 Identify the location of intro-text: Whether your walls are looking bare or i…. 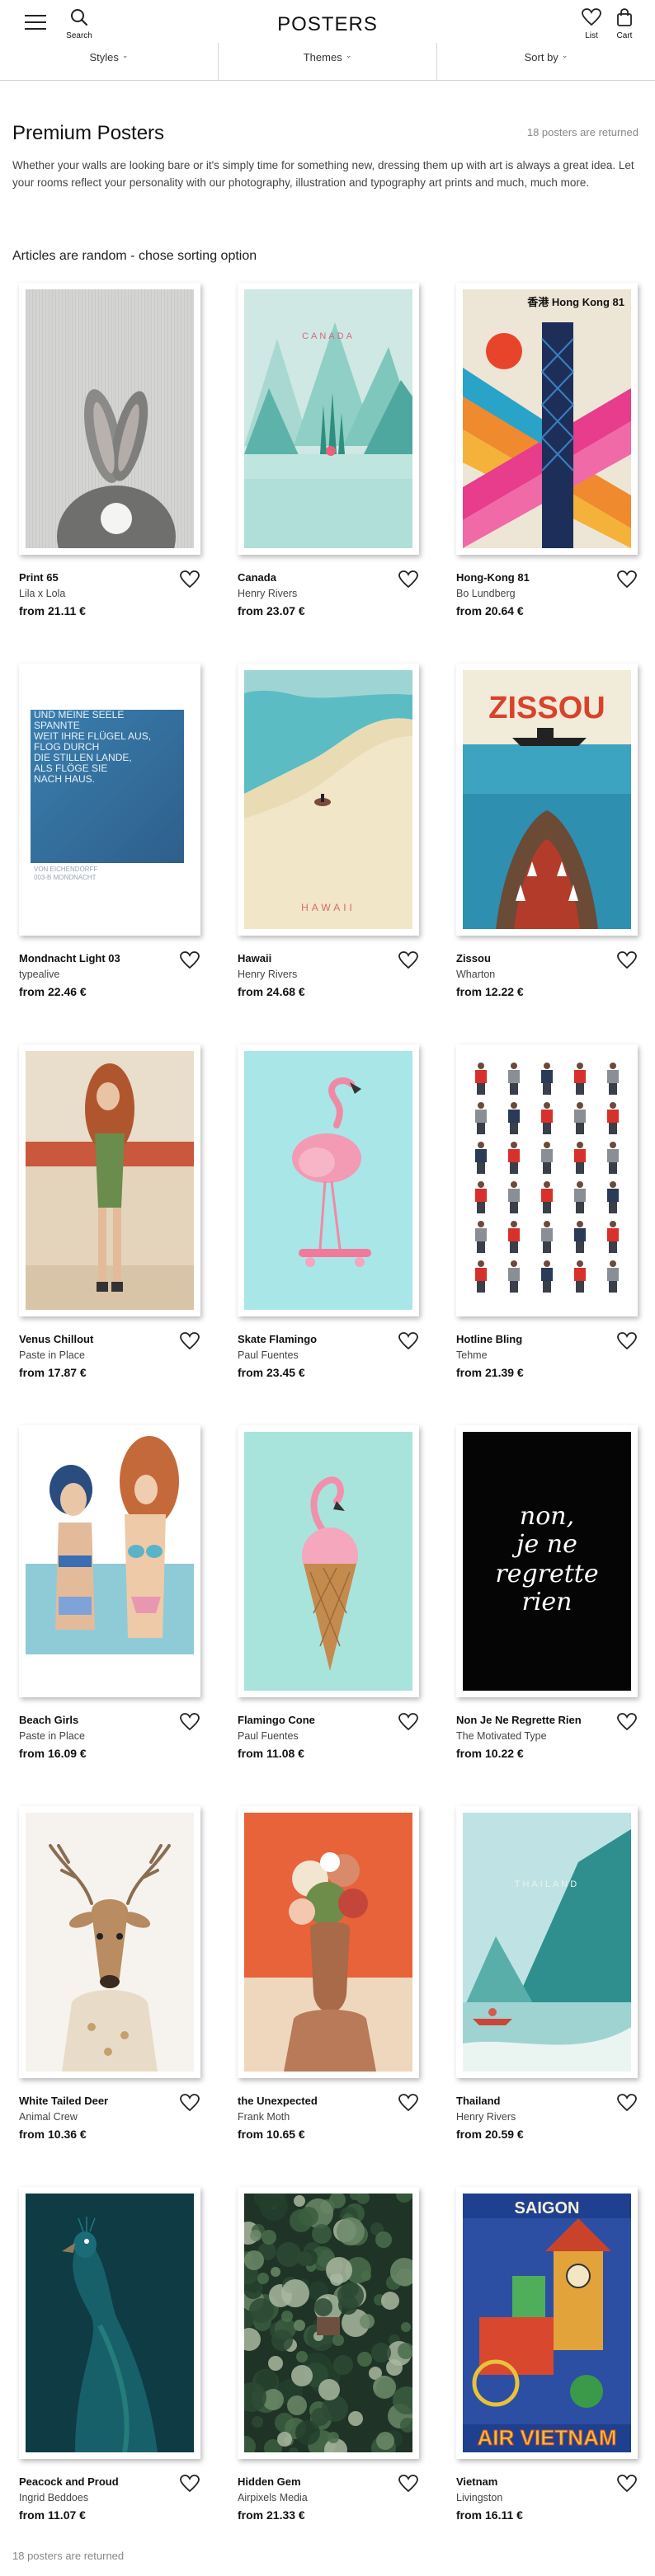
(323, 174).